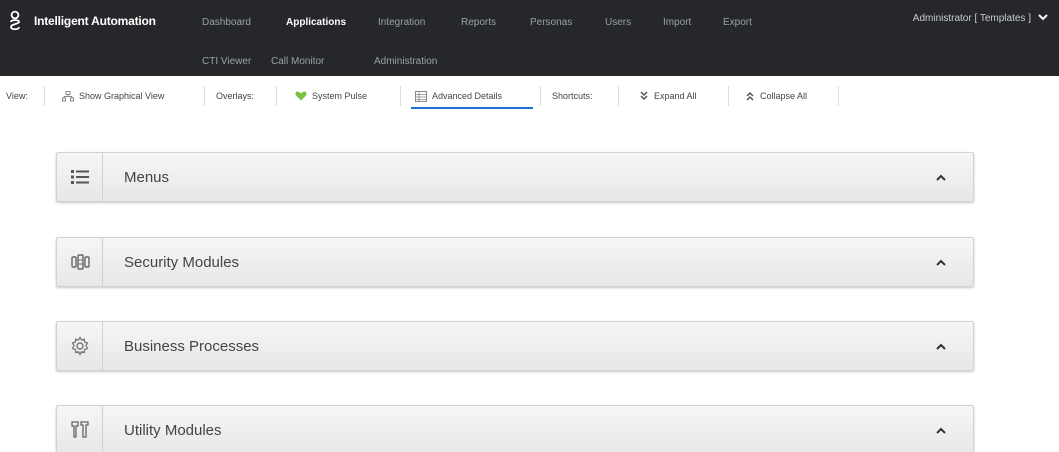 This screenshot has width=1059, height=452. What do you see at coordinates (478, 22) in the screenshot?
I see `nav-reports: Reports` at bounding box center [478, 22].